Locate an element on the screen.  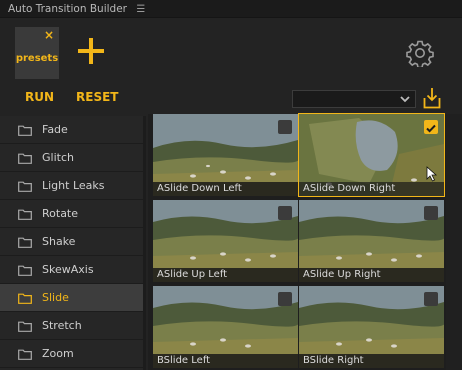
reset-button: RESET is located at coordinates (97, 97).